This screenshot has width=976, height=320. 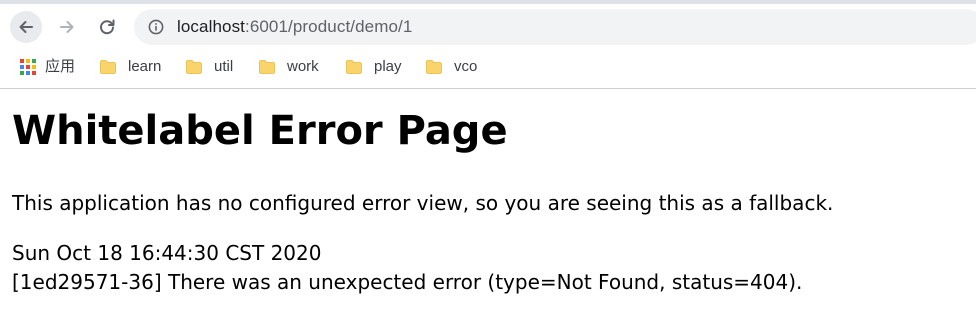 I want to click on back-arrow-icon, so click(x=26, y=27).